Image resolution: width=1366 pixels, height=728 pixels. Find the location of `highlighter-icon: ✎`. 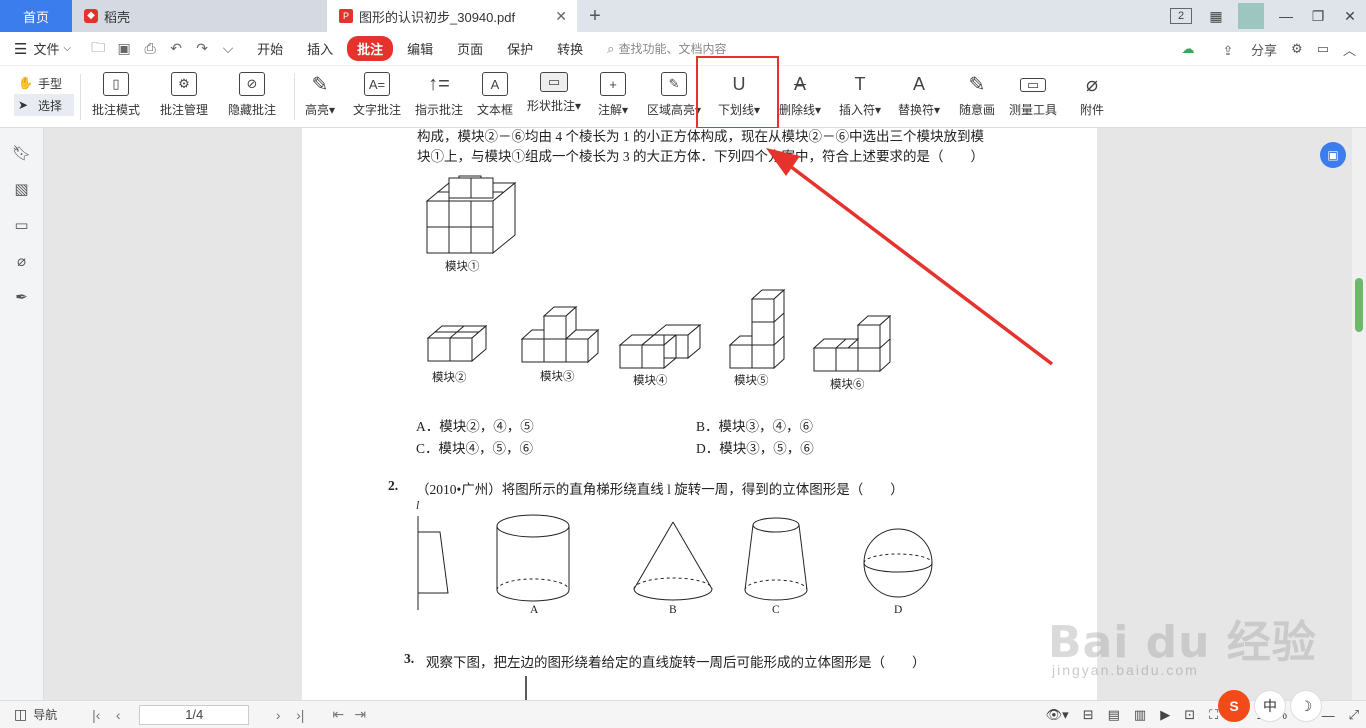

highlighter-icon: ✎ is located at coordinates (320, 84).